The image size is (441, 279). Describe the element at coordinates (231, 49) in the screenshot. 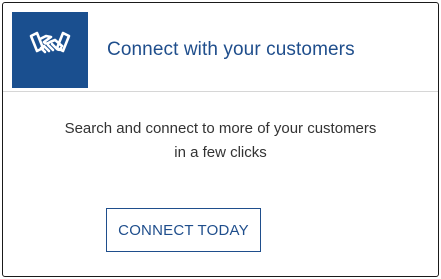

I see `card-title: Connect with your customers` at that location.